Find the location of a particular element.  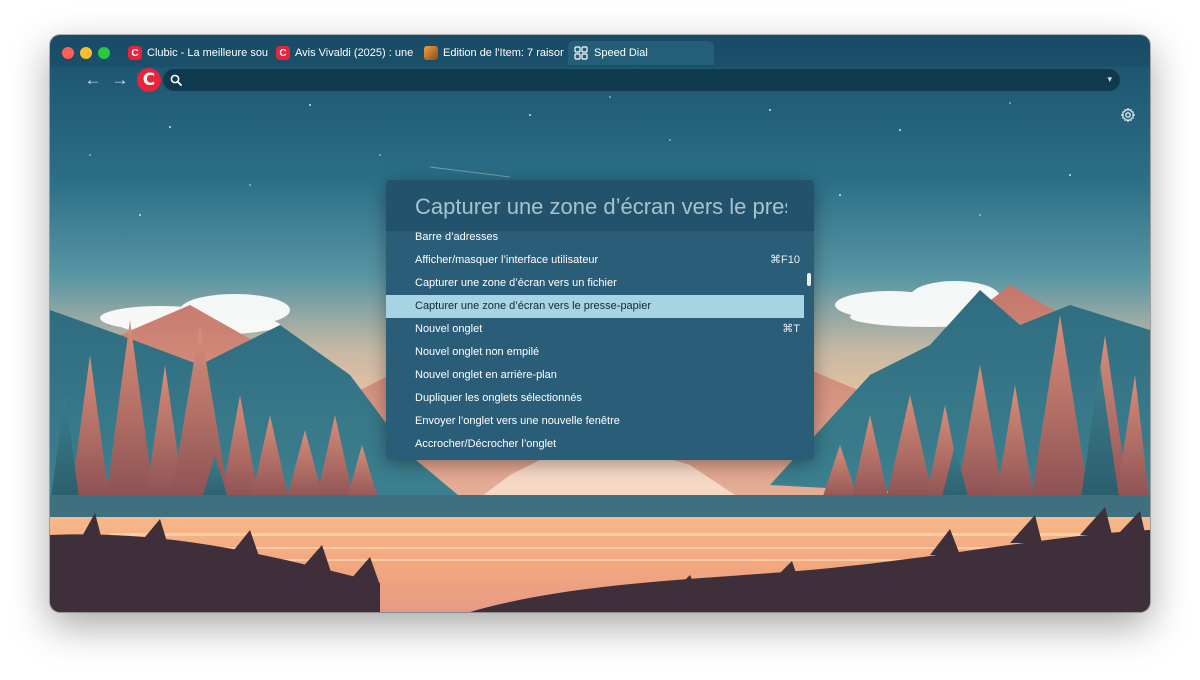

speed-dial-icon is located at coordinates (581, 53).